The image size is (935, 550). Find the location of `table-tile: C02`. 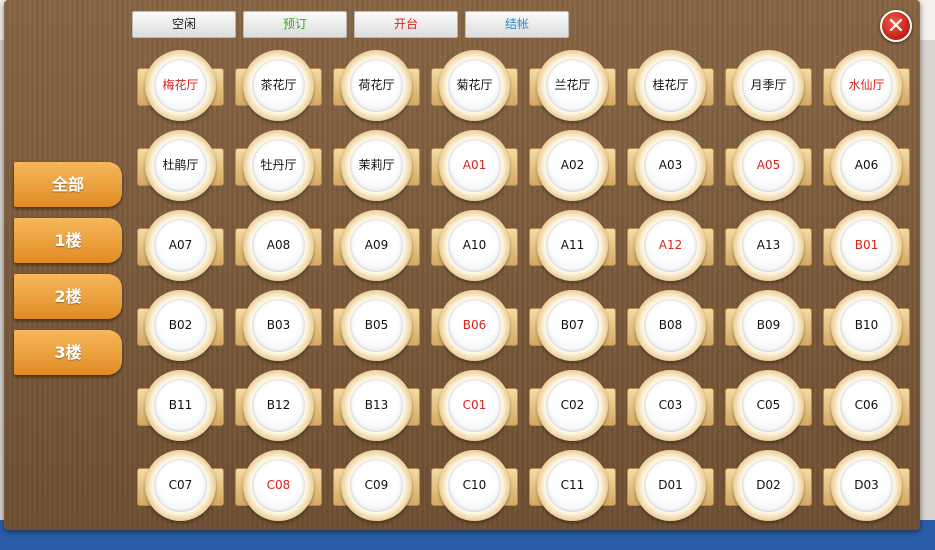

table-tile: C02 is located at coordinates (572, 406).